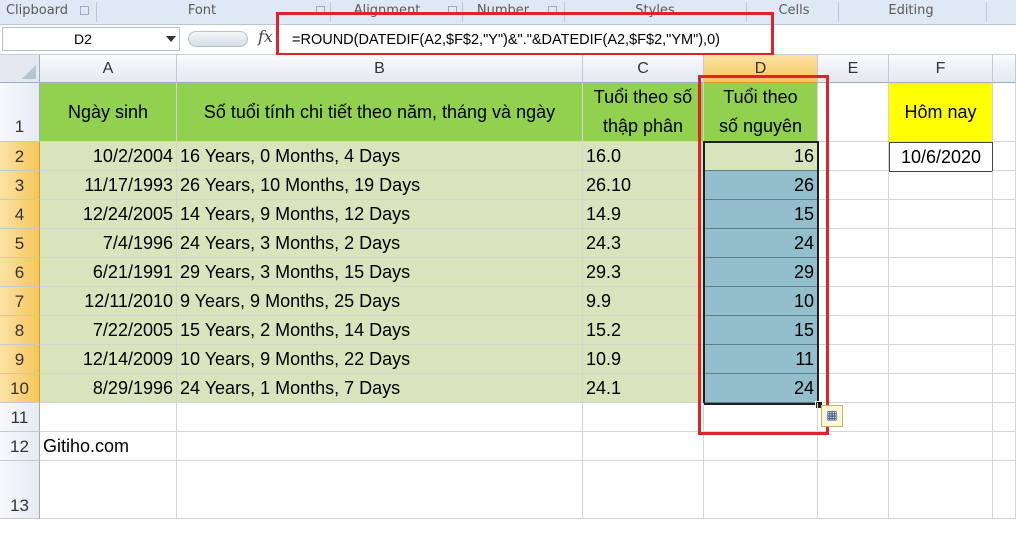 Image resolution: width=1016 pixels, height=551 pixels. What do you see at coordinates (20, 243) in the screenshot?
I see `row-header-5: 5` at bounding box center [20, 243].